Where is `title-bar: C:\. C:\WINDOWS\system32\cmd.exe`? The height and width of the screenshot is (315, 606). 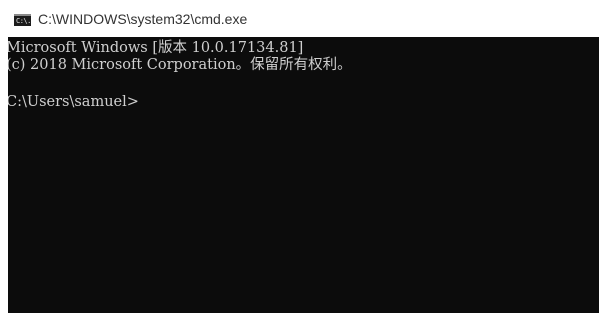
title-bar: C:\. C:\WINDOWS\system32\cmd.exe is located at coordinates (303, 18).